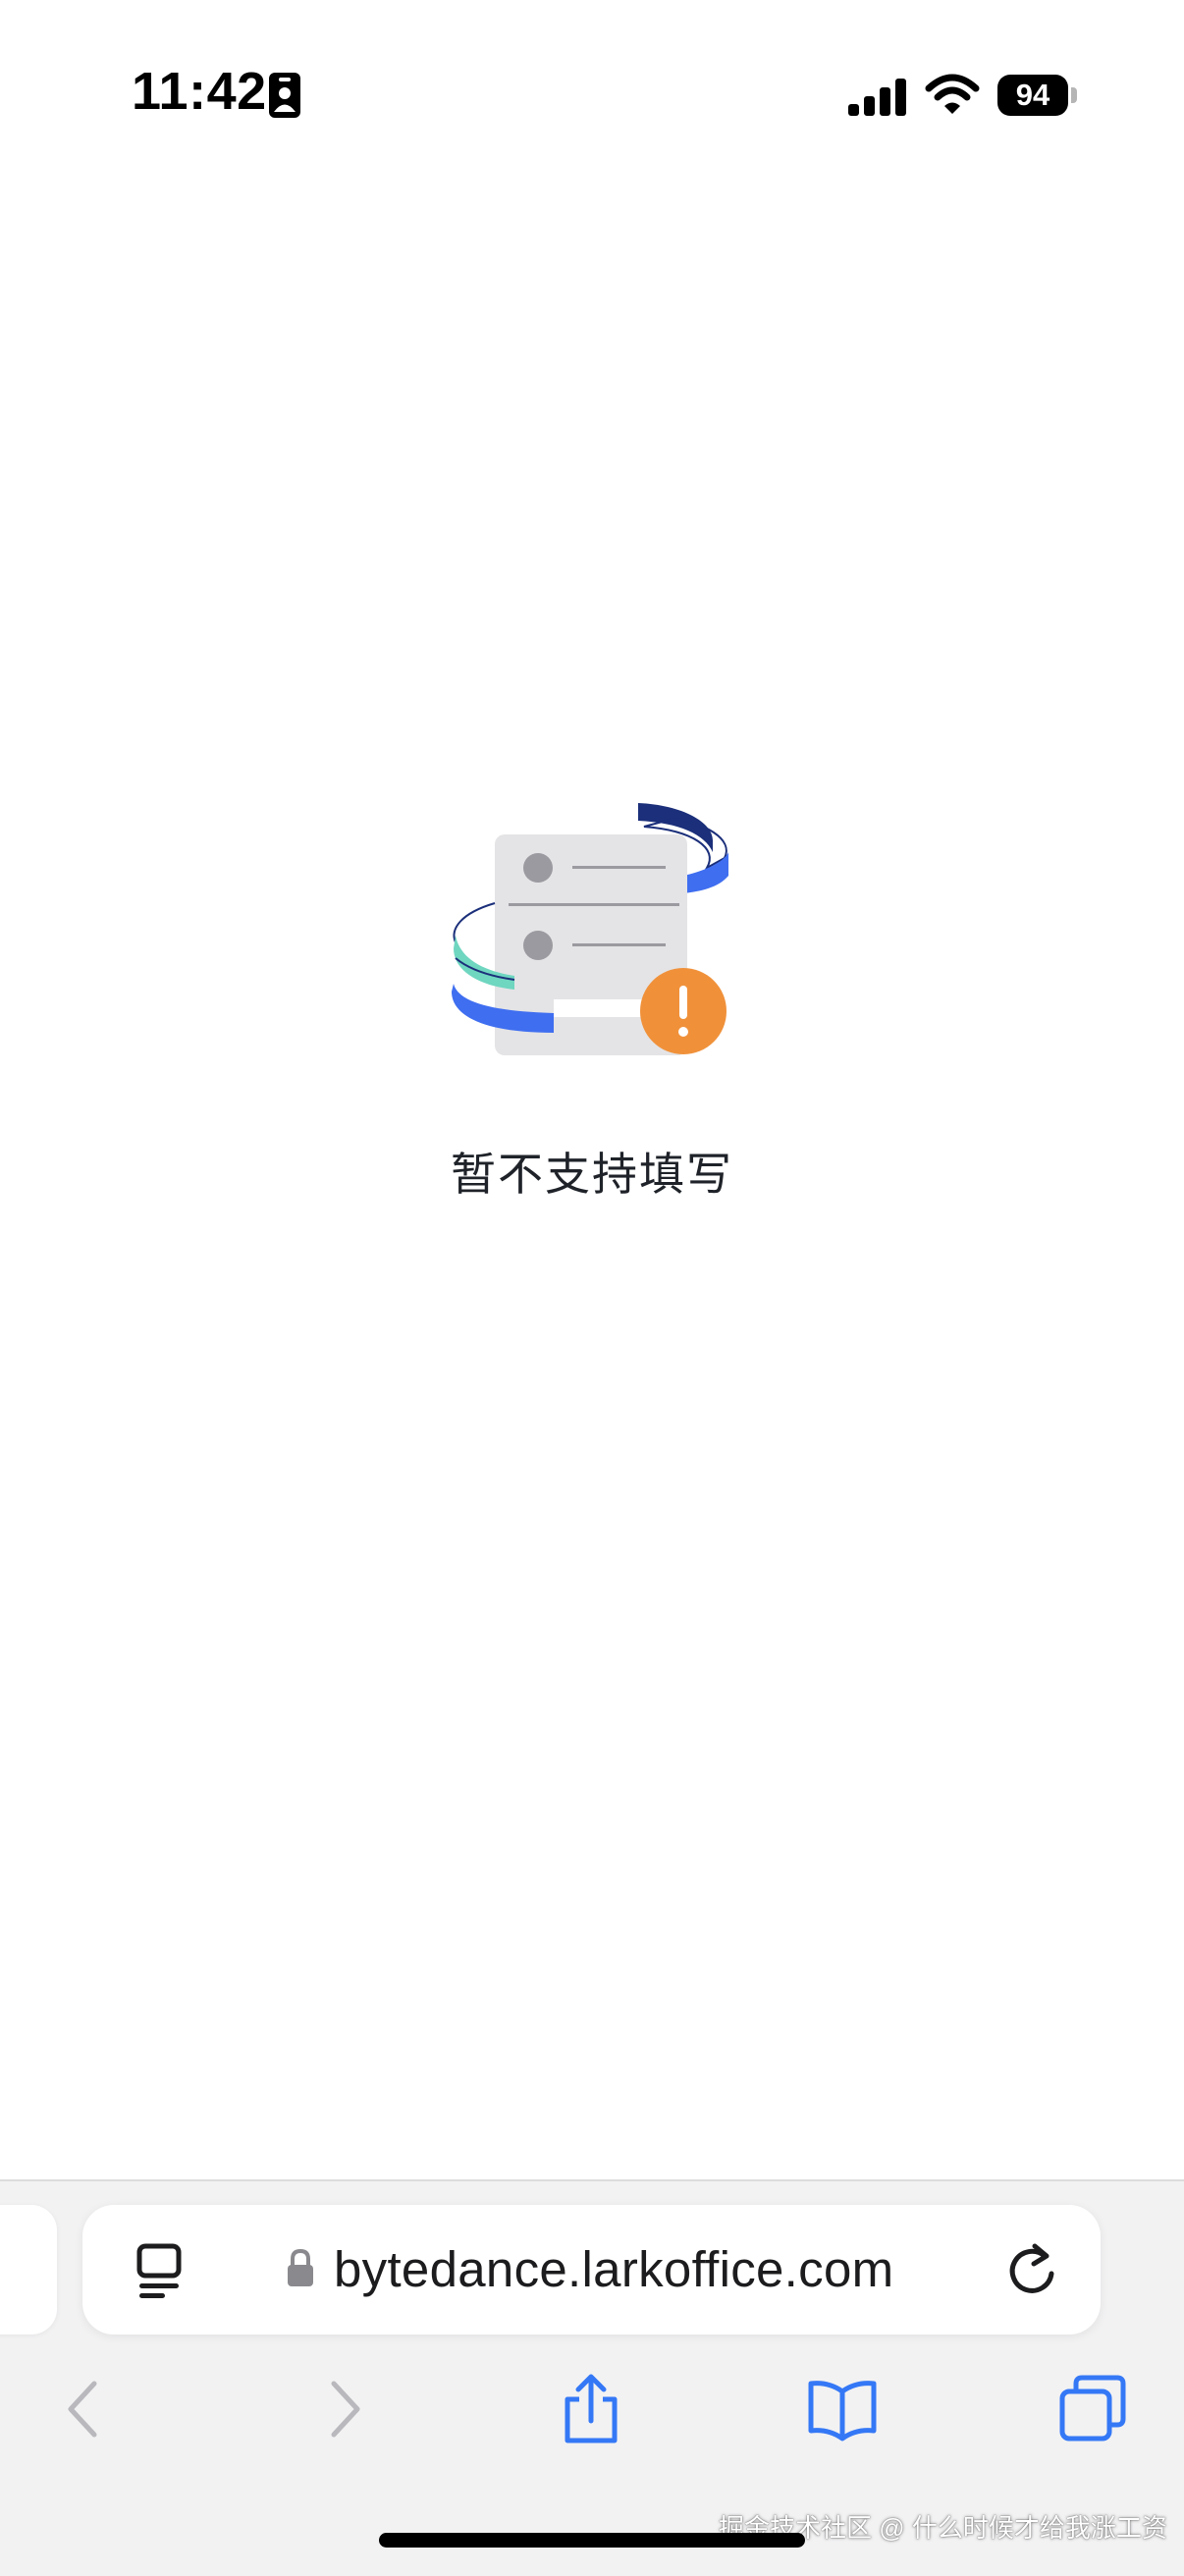  What do you see at coordinates (199, 91) in the screenshot?
I see `status-time: 11:42` at bounding box center [199, 91].